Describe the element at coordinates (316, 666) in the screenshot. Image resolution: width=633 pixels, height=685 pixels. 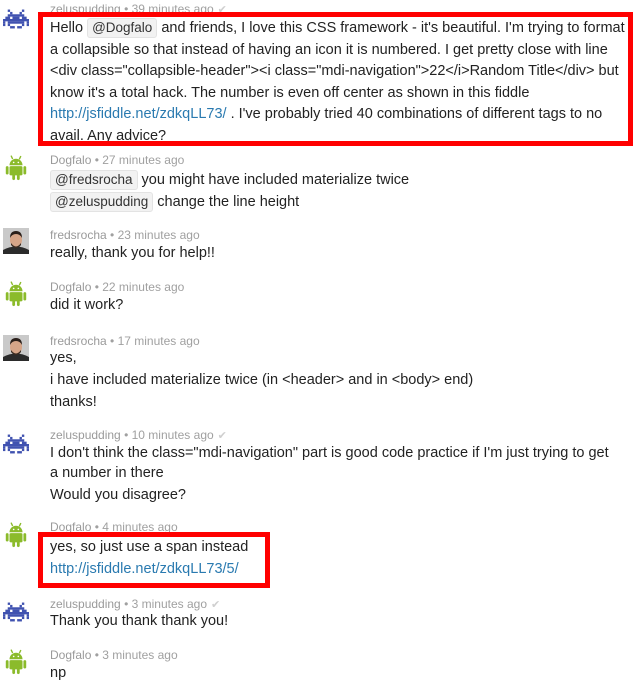
I see `chat-message: Dogfalo • 3 minutes ago np` at that location.